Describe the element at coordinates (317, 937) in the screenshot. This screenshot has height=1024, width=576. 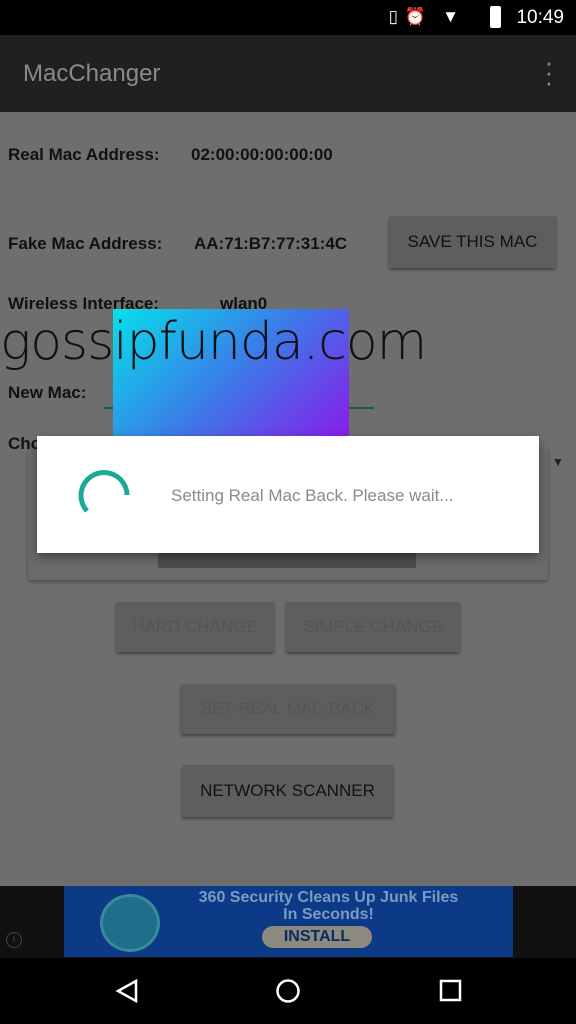
I see `ad-install-button: INSTALL` at that location.